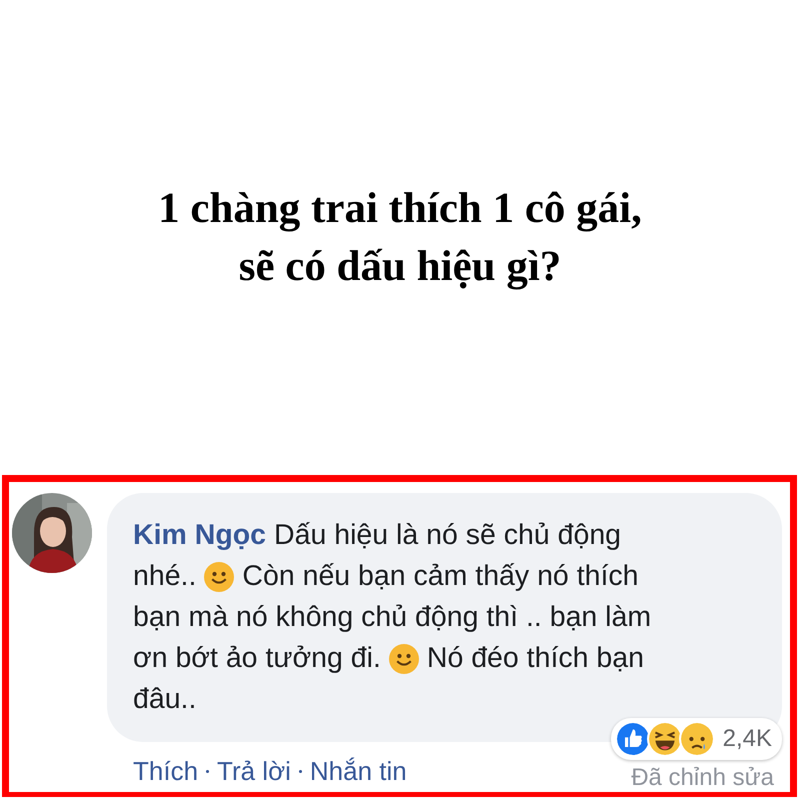 This screenshot has height=800, width=800. I want to click on like-icon, so click(632, 739).